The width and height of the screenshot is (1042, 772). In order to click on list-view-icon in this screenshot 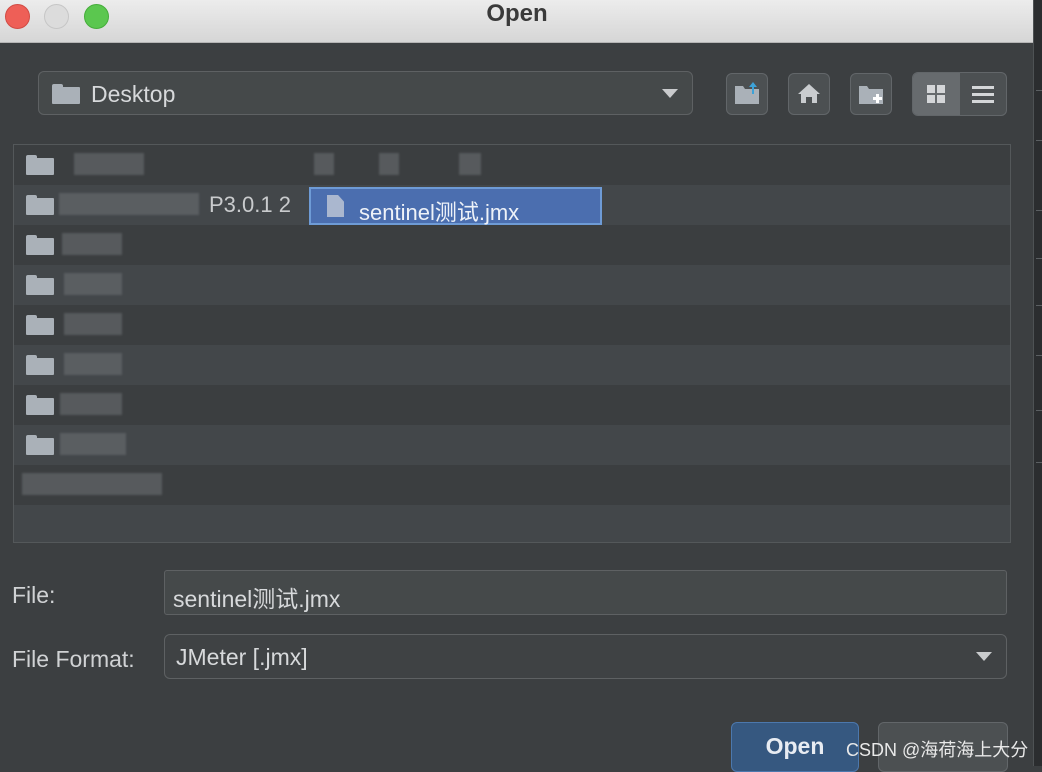, I will do `click(983, 94)`.